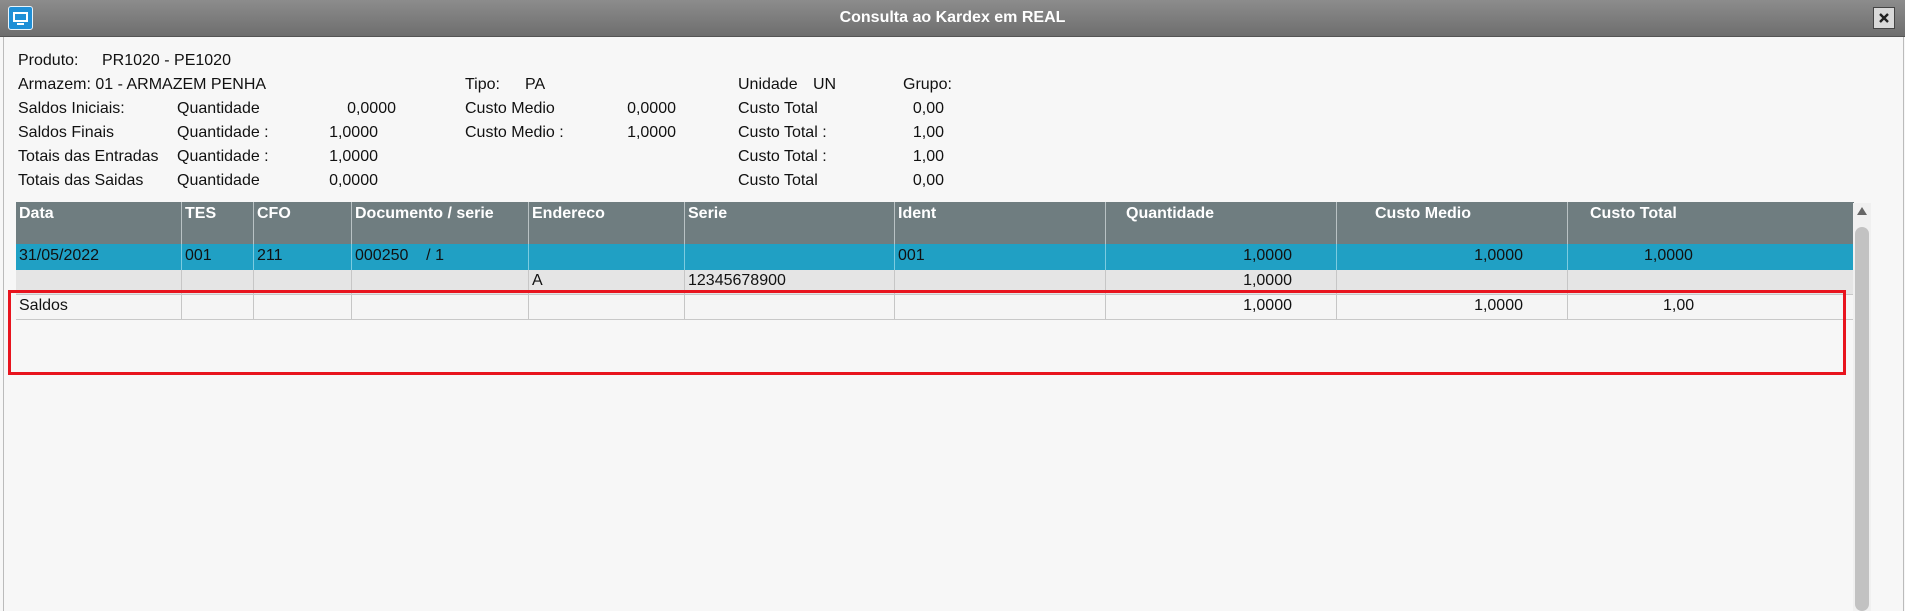 The image size is (1905, 611). I want to click on col-header-tes: TES, so click(218, 223).